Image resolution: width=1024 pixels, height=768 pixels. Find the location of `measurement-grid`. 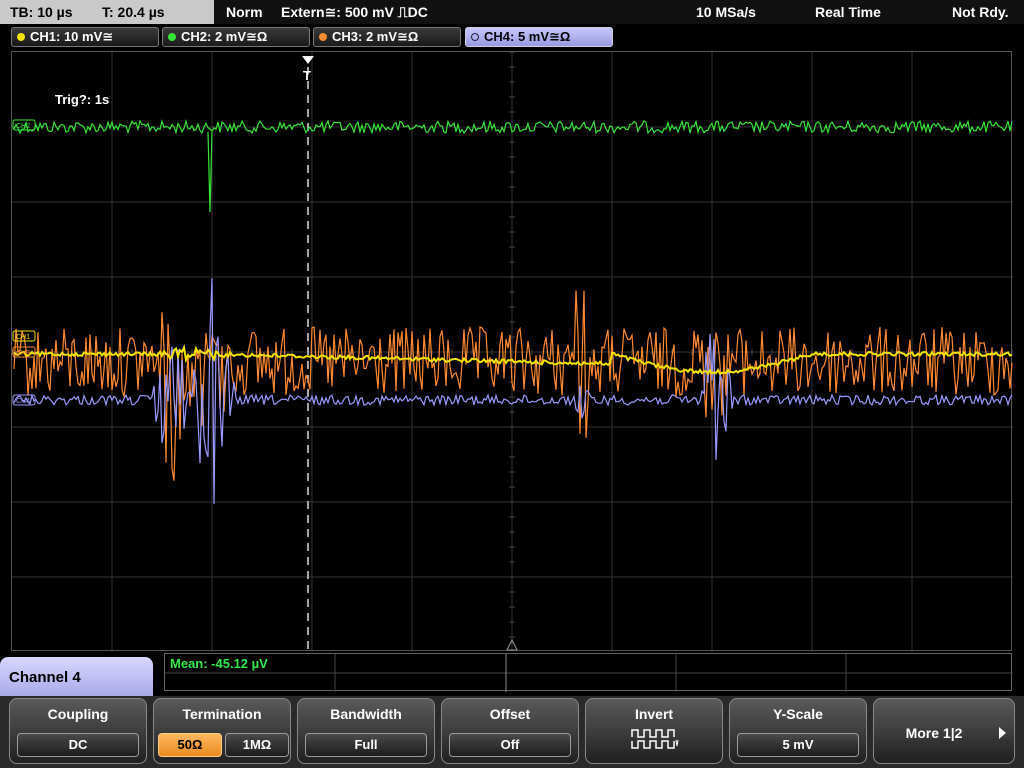

measurement-grid is located at coordinates (589, 673).